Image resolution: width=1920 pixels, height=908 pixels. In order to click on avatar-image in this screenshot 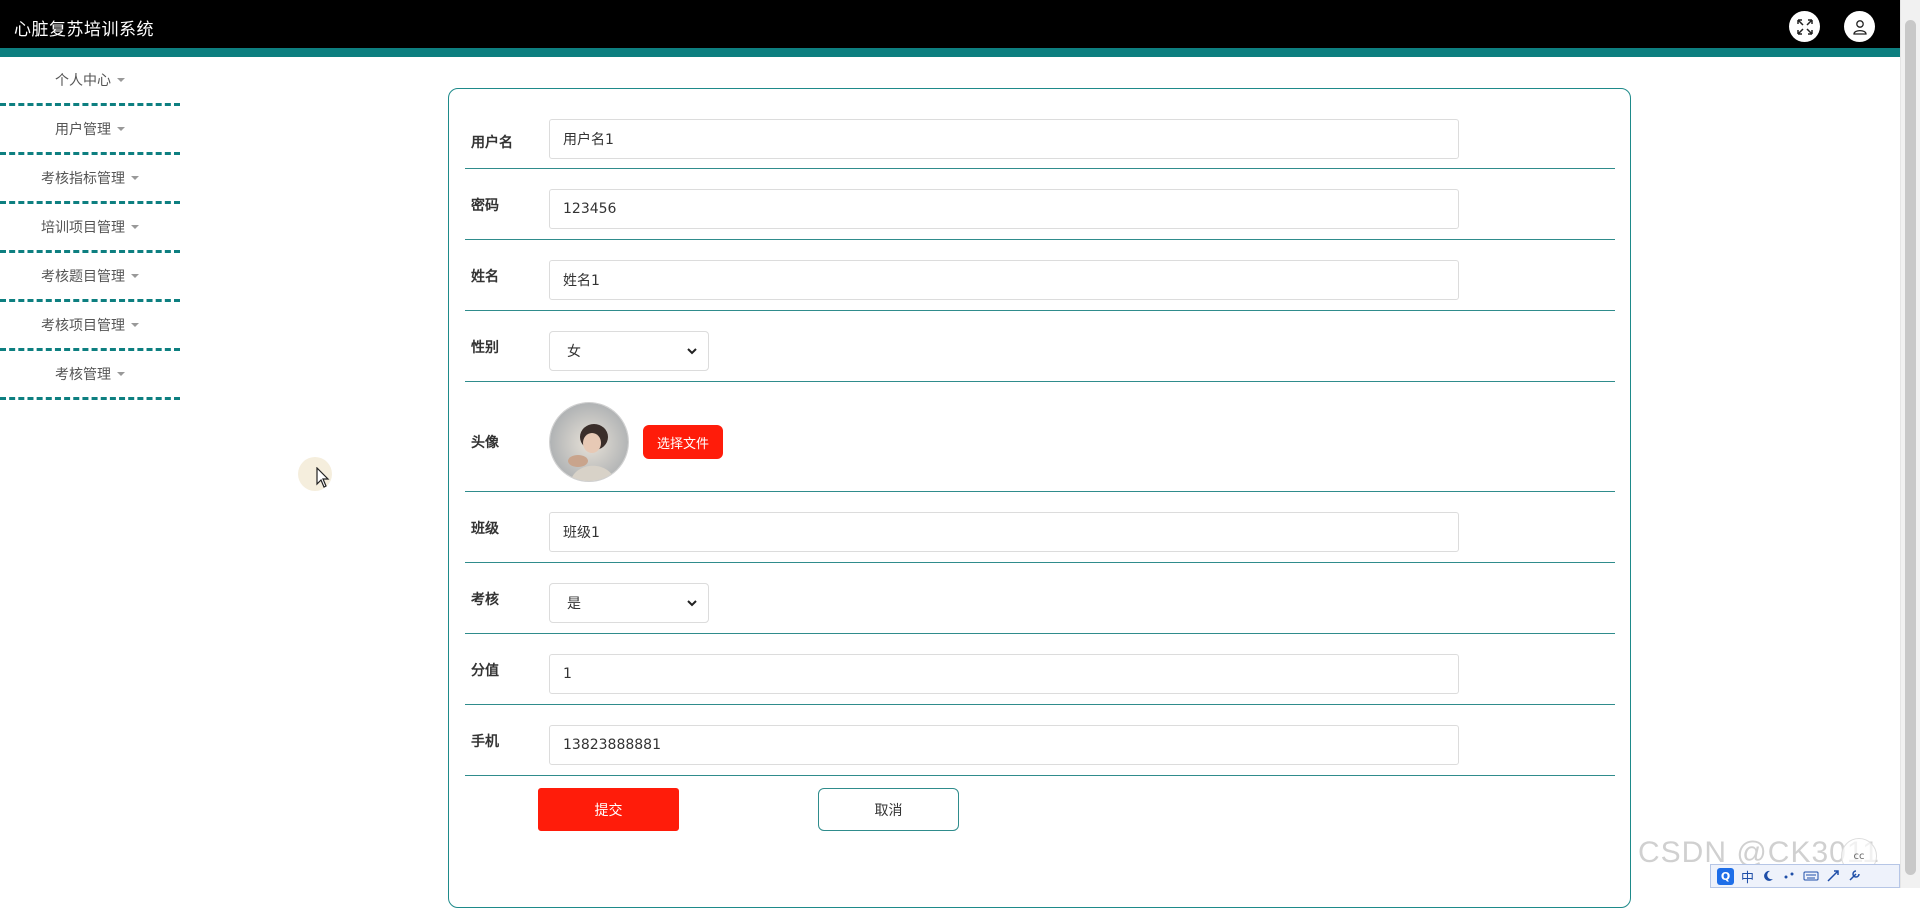, I will do `click(589, 442)`.